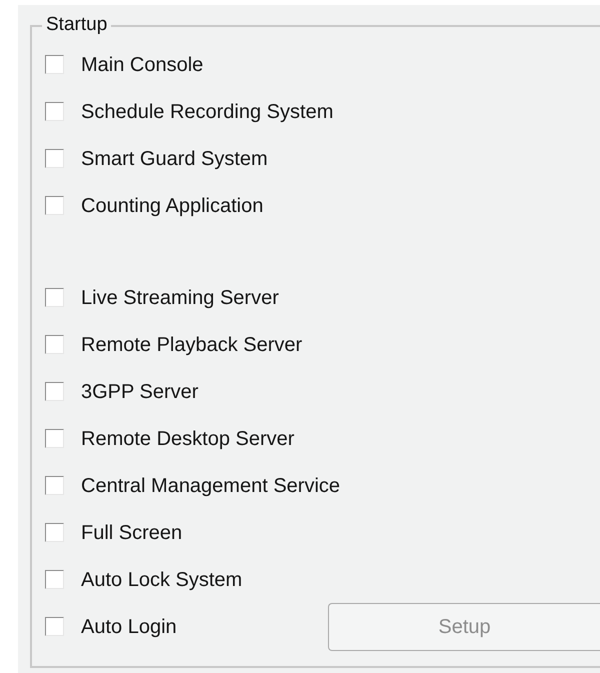  What do you see at coordinates (131, 533) in the screenshot?
I see `checkbox-label: Full Screen` at bounding box center [131, 533].